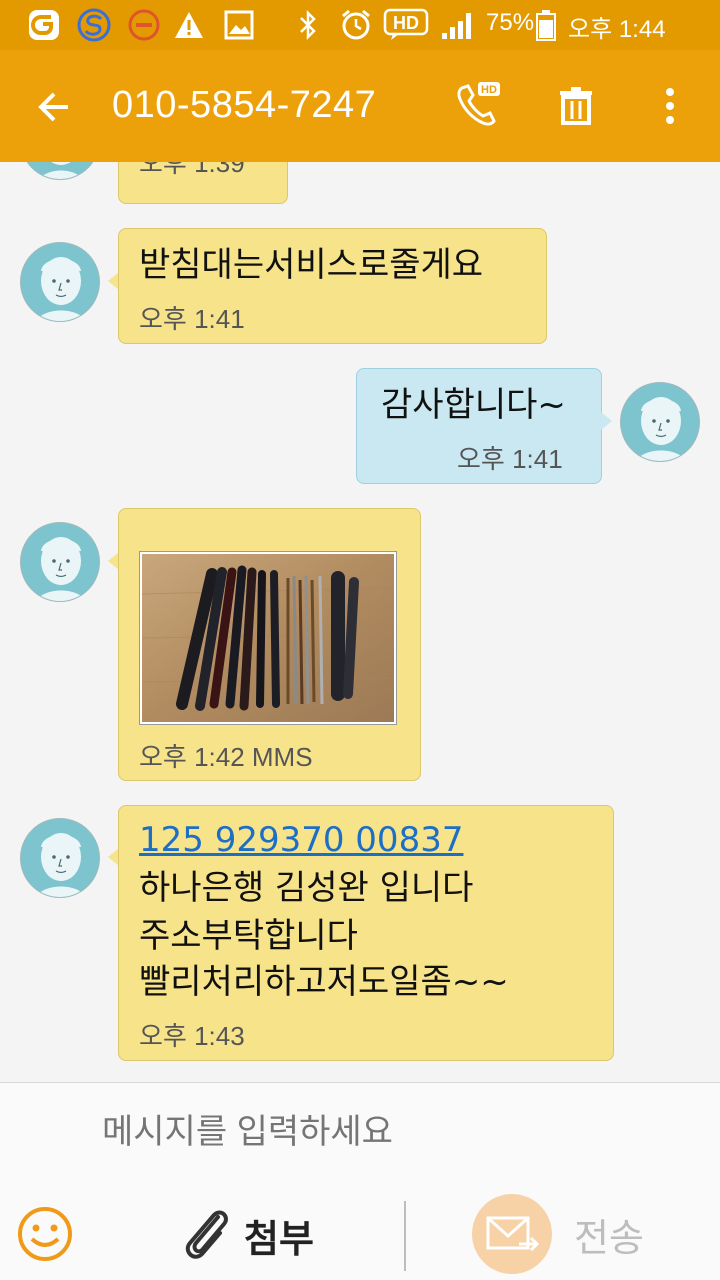  What do you see at coordinates (479, 426) in the screenshot?
I see `message-bubble-outgoing: 감사합니다~ 오후 1:41` at bounding box center [479, 426].